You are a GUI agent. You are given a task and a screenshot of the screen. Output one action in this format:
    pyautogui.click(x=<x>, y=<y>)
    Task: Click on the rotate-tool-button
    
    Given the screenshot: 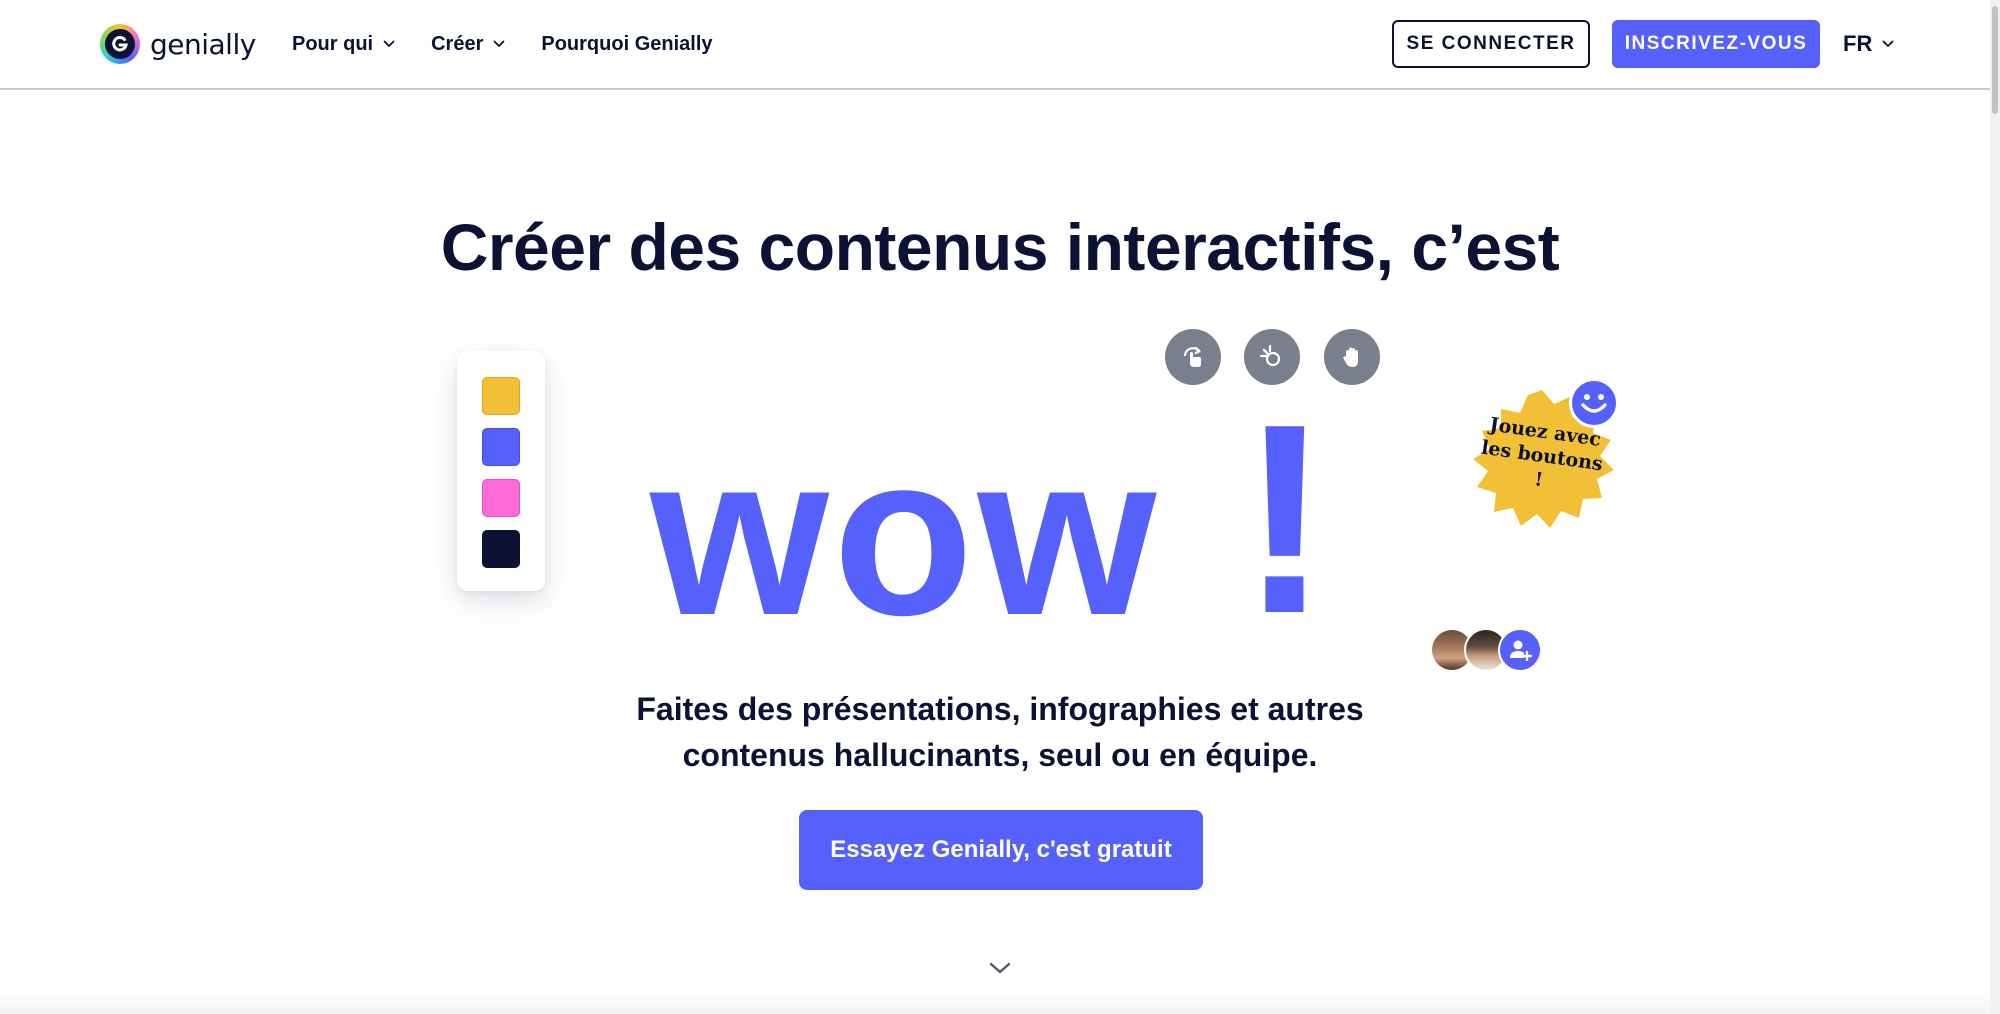 What is the action you would take?
    pyautogui.click(x=1193, y=357)
    